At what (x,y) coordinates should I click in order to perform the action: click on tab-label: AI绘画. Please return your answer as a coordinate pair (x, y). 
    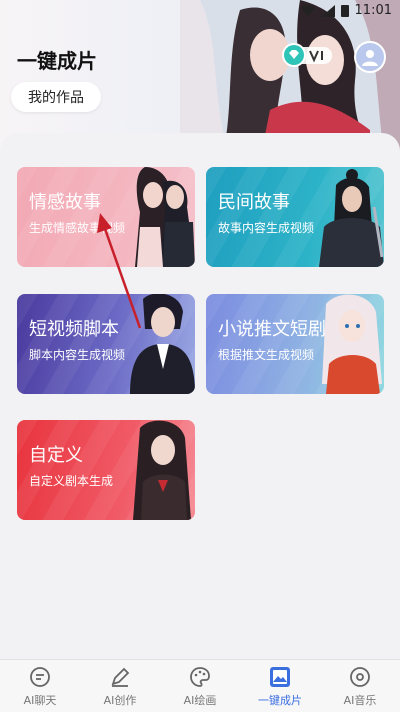
    Looking at the image, I should click on (200, 700).